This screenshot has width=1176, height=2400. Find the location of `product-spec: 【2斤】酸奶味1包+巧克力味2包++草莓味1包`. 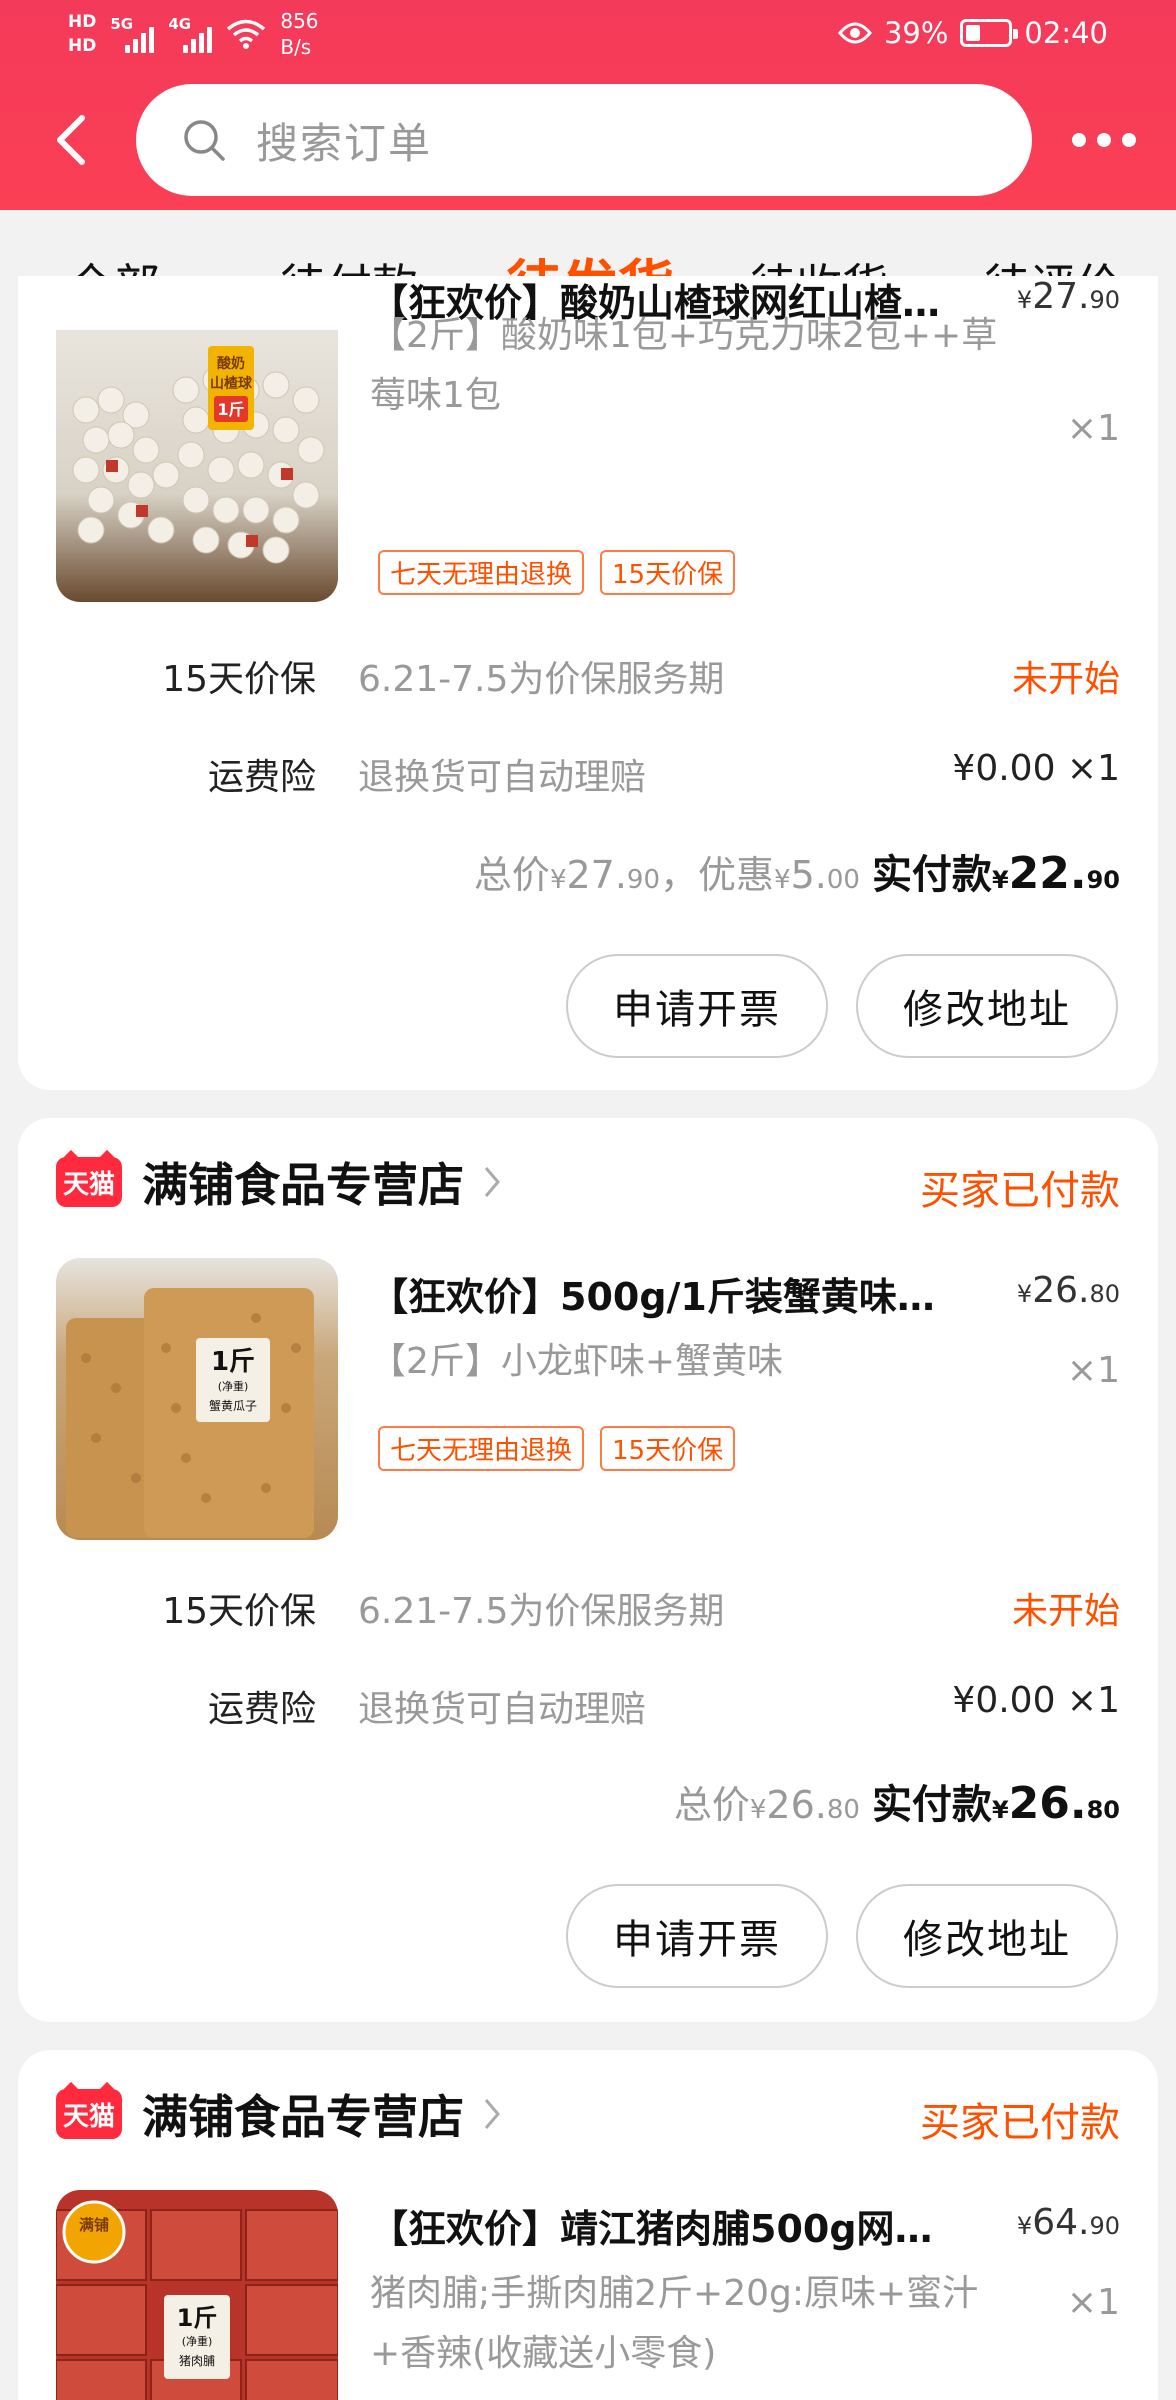

product-spec: 【2斤】酸奶味1包+巧克力味2包++草莓味1包 is located at coordinates (684, 365).